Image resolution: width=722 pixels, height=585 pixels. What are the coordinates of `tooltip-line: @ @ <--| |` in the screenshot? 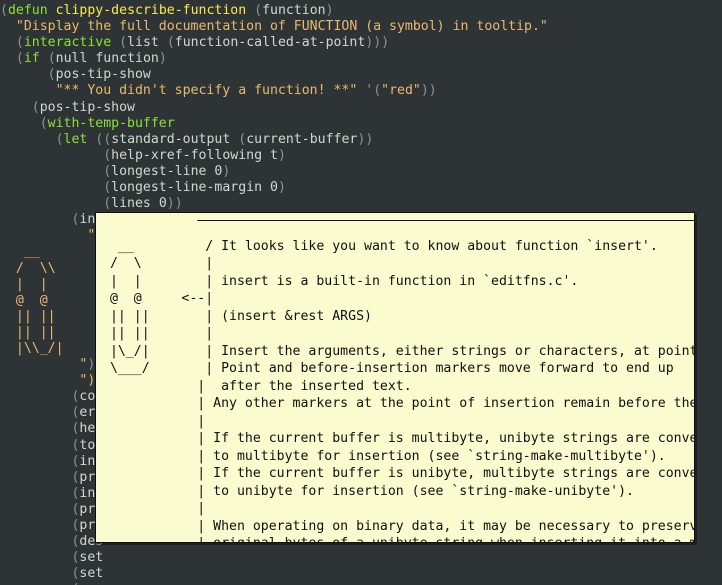 It's located at (161, 298).